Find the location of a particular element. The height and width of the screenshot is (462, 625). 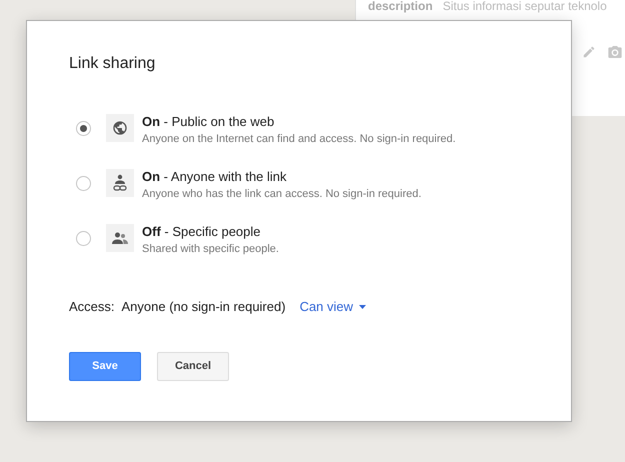

access-label: Access: is located at coordinates (92, 307).